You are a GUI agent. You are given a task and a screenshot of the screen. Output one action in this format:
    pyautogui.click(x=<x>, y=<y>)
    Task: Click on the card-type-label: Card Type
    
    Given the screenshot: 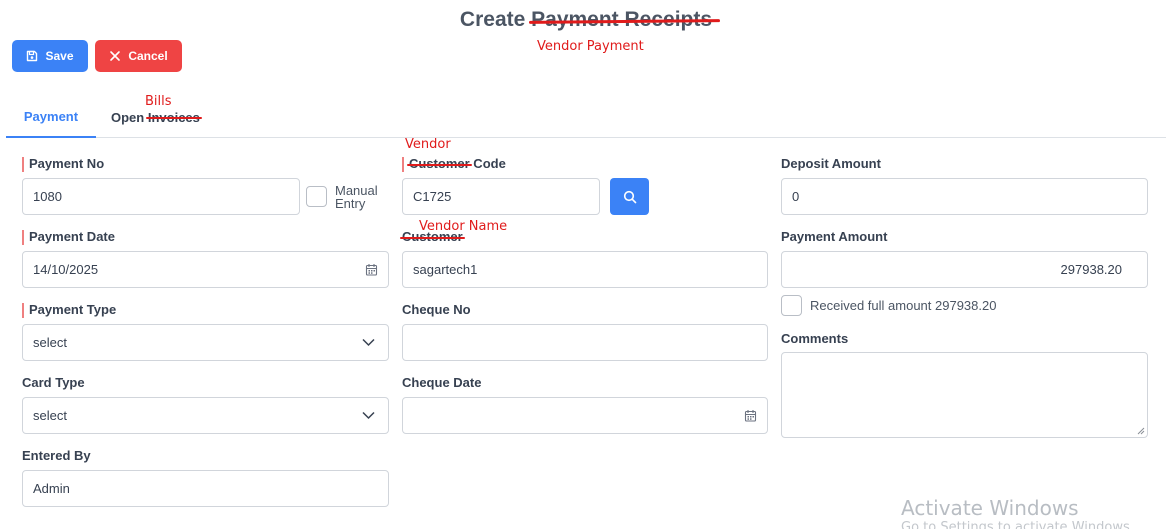 What is the action you would take?
    pyautogui.click(x=53, y=382)
    